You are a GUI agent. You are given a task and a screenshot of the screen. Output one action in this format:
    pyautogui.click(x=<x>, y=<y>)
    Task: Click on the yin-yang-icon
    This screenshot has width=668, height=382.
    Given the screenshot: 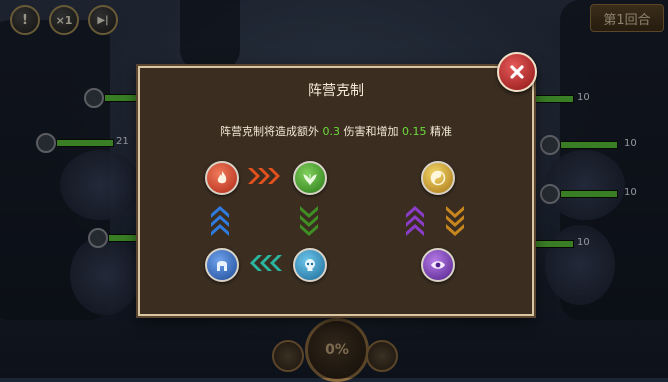 What is the action you would take?
    pyautogui.click(x=438, y=178)
    